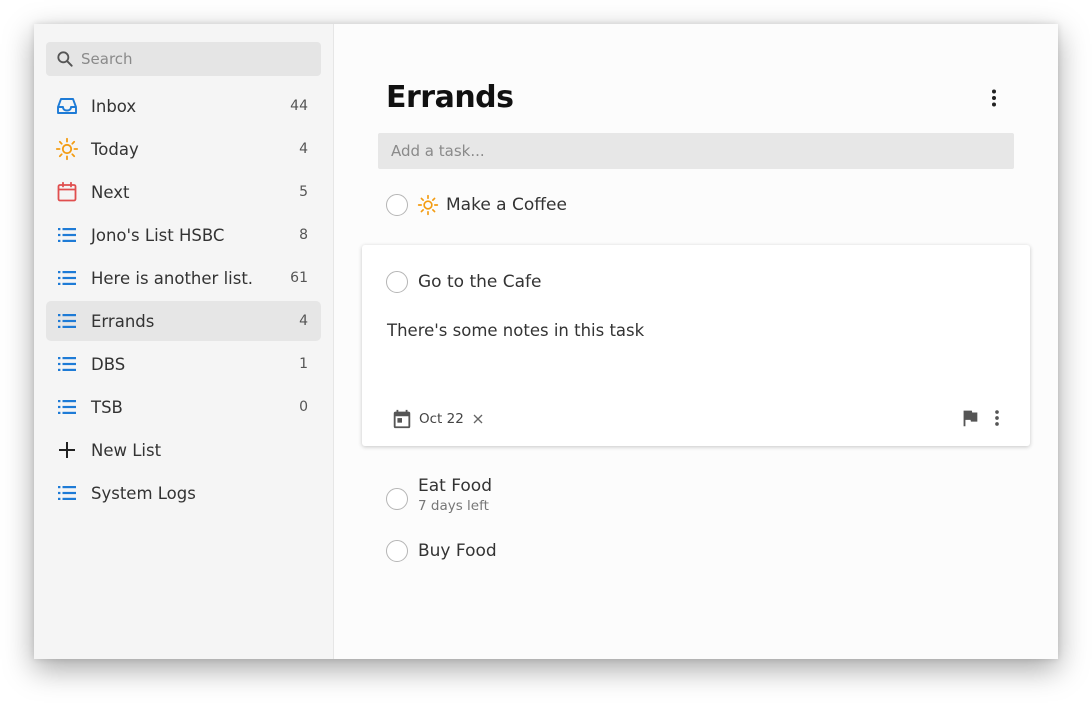  What do you see at coordinates (455, 486) in the screenshot?
I see `task-name: Eat Food` at bounding box center [455, 486].